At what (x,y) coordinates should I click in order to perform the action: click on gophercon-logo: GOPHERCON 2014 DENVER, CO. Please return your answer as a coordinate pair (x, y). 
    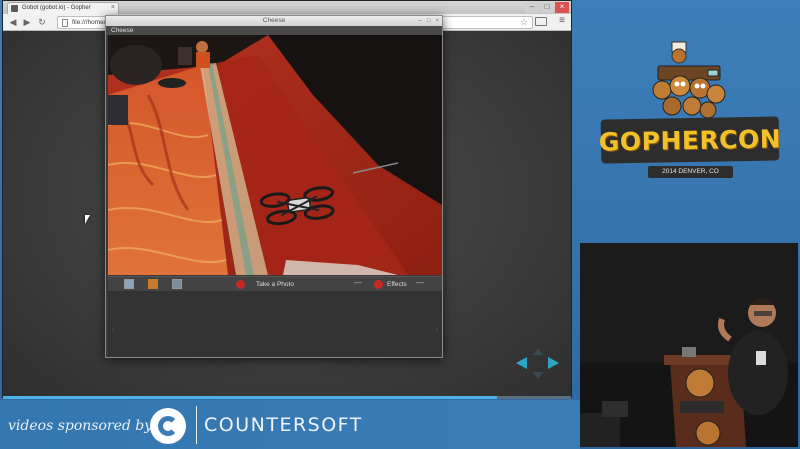
    Looking at the image, I should click on (690, 115).